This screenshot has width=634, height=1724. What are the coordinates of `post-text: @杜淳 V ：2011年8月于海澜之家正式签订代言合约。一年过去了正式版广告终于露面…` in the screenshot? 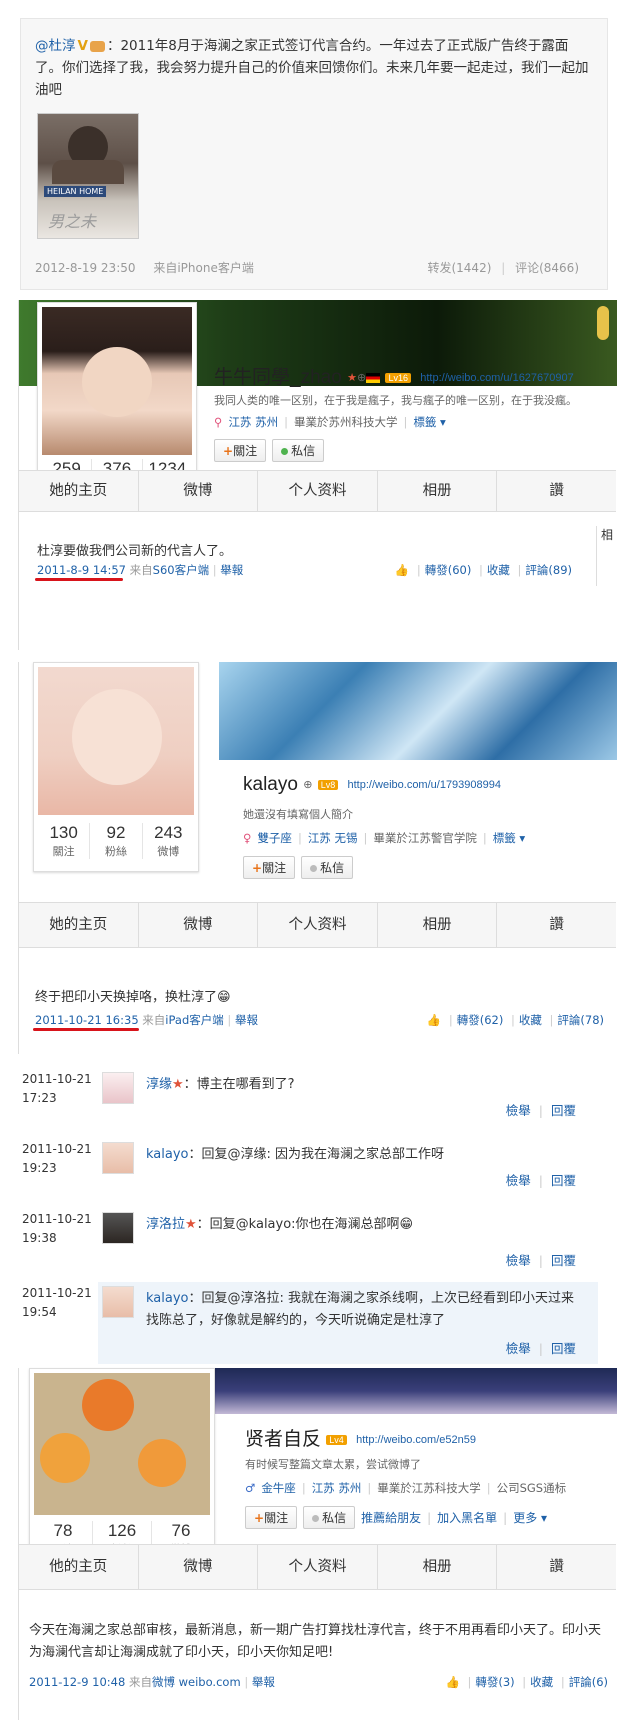 It's located at (315, 68).